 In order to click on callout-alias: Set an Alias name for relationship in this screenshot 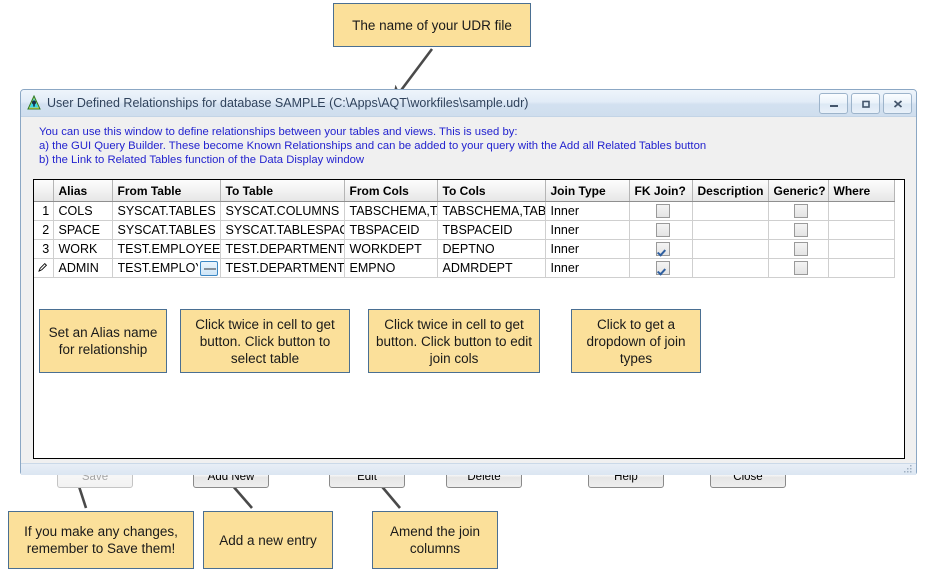, I will do `click(103, 341)`.